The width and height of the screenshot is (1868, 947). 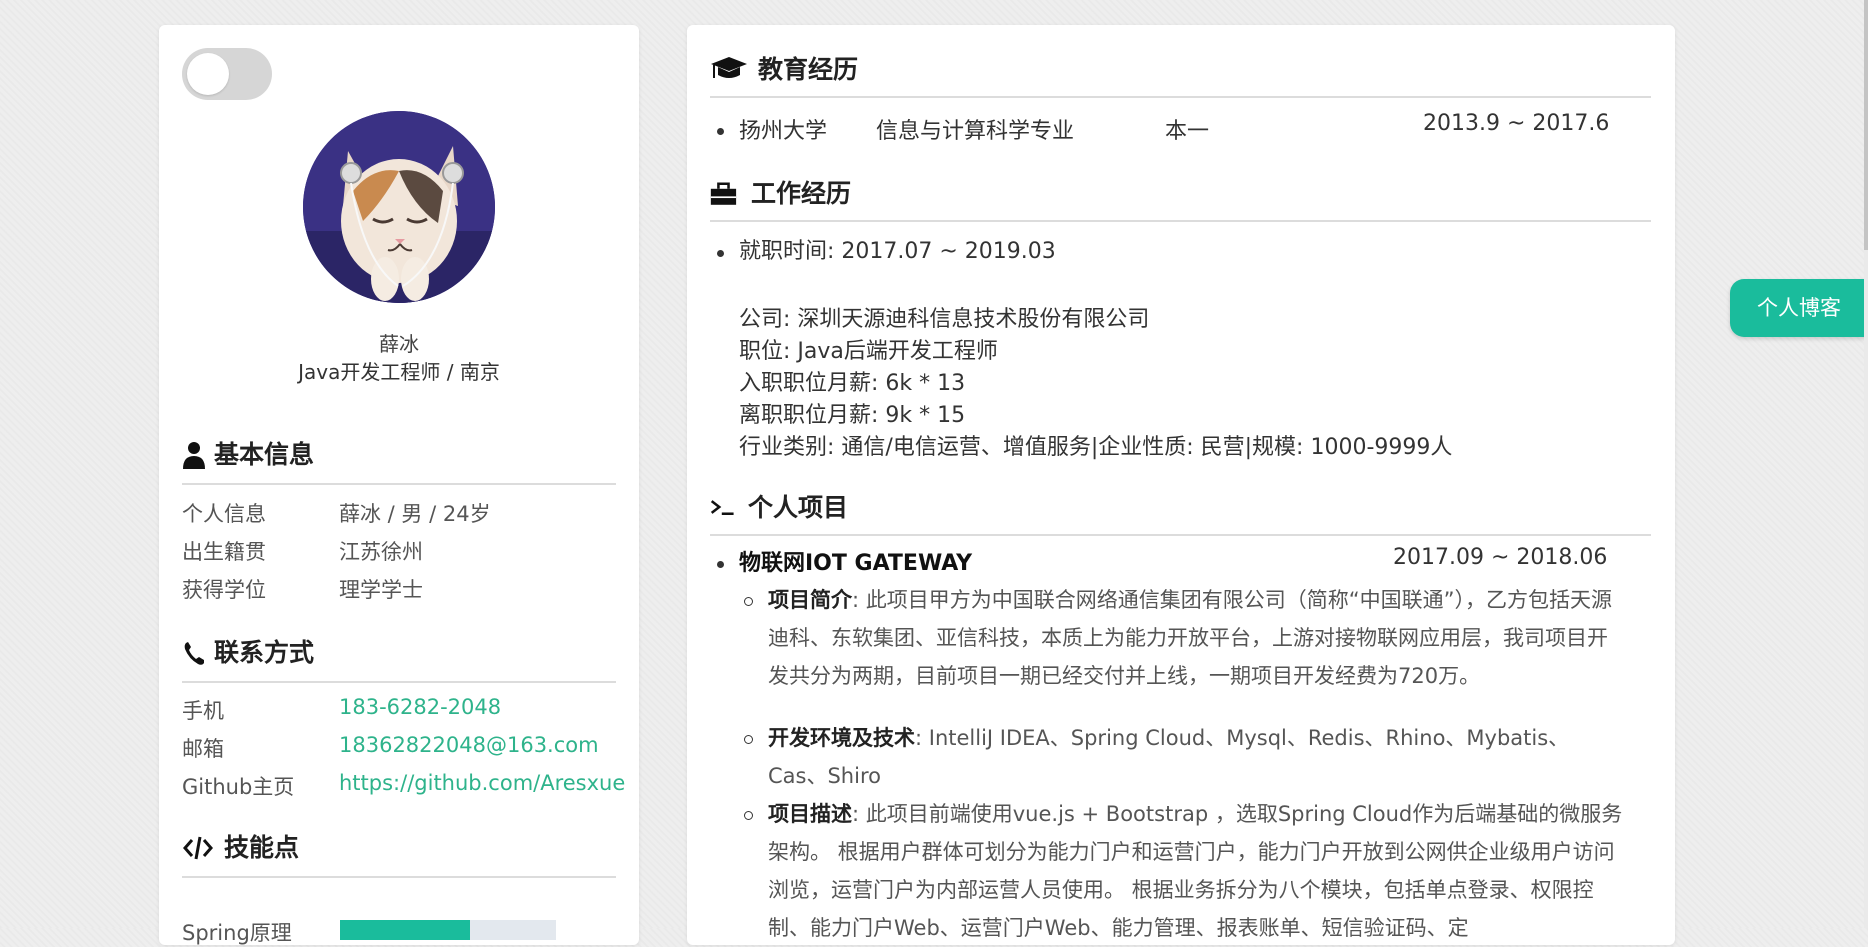 What do you see at coordinates (723, 193) in the screenshot?
I see `briefcase-icon` at bounding box center [723, 193].